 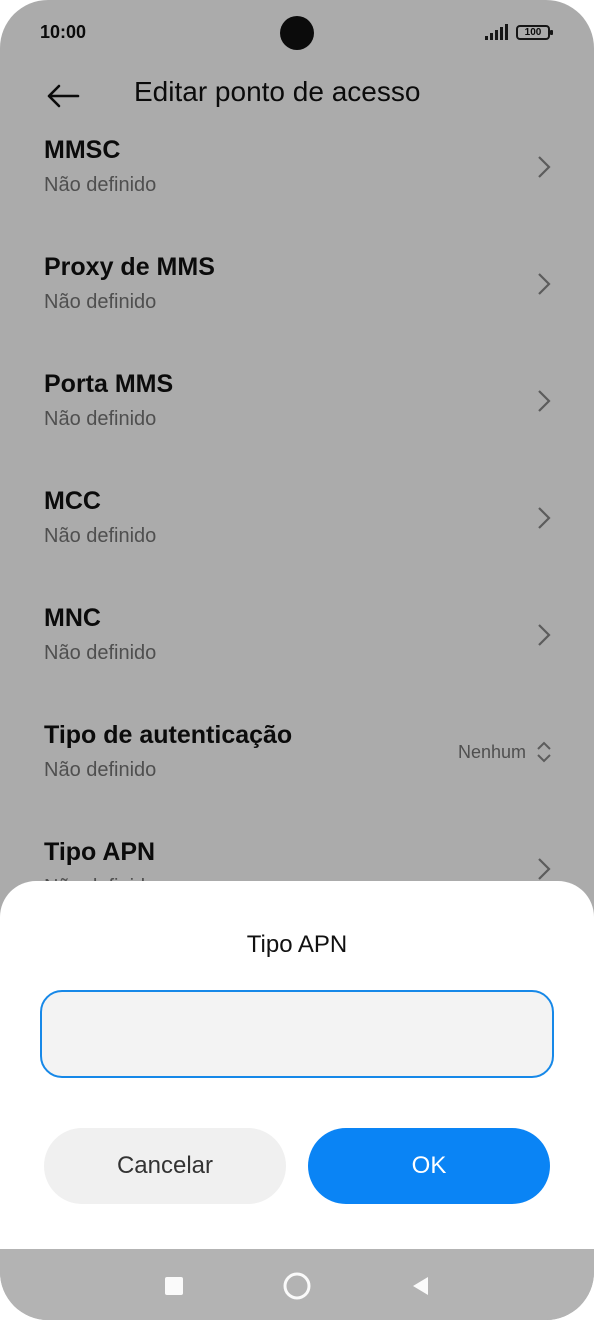 I want to click on back-triangle-icon, so click(x=420, y=1286).